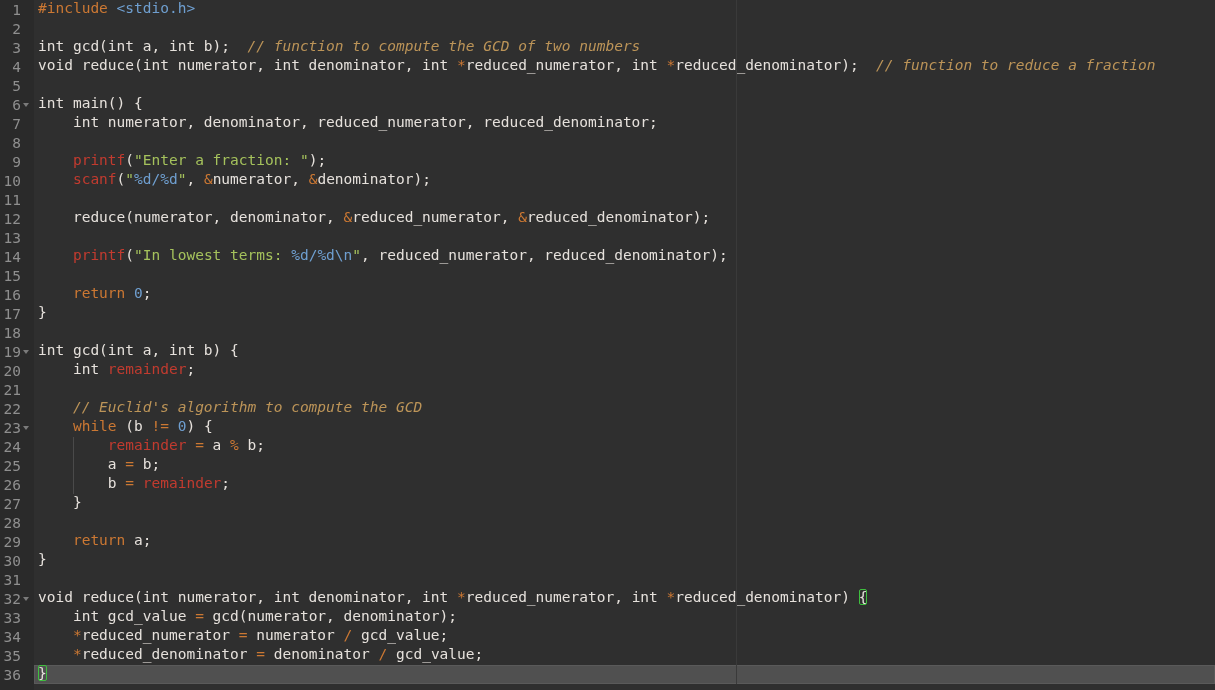 The image size is (1215, 690). What do you see at coordinates (391, 217) in the screenshot?
I see `code-line: reduce(numerator, denominator, &reduced_numerator, &reduced_denominator);` at bounding box center [391, 217].